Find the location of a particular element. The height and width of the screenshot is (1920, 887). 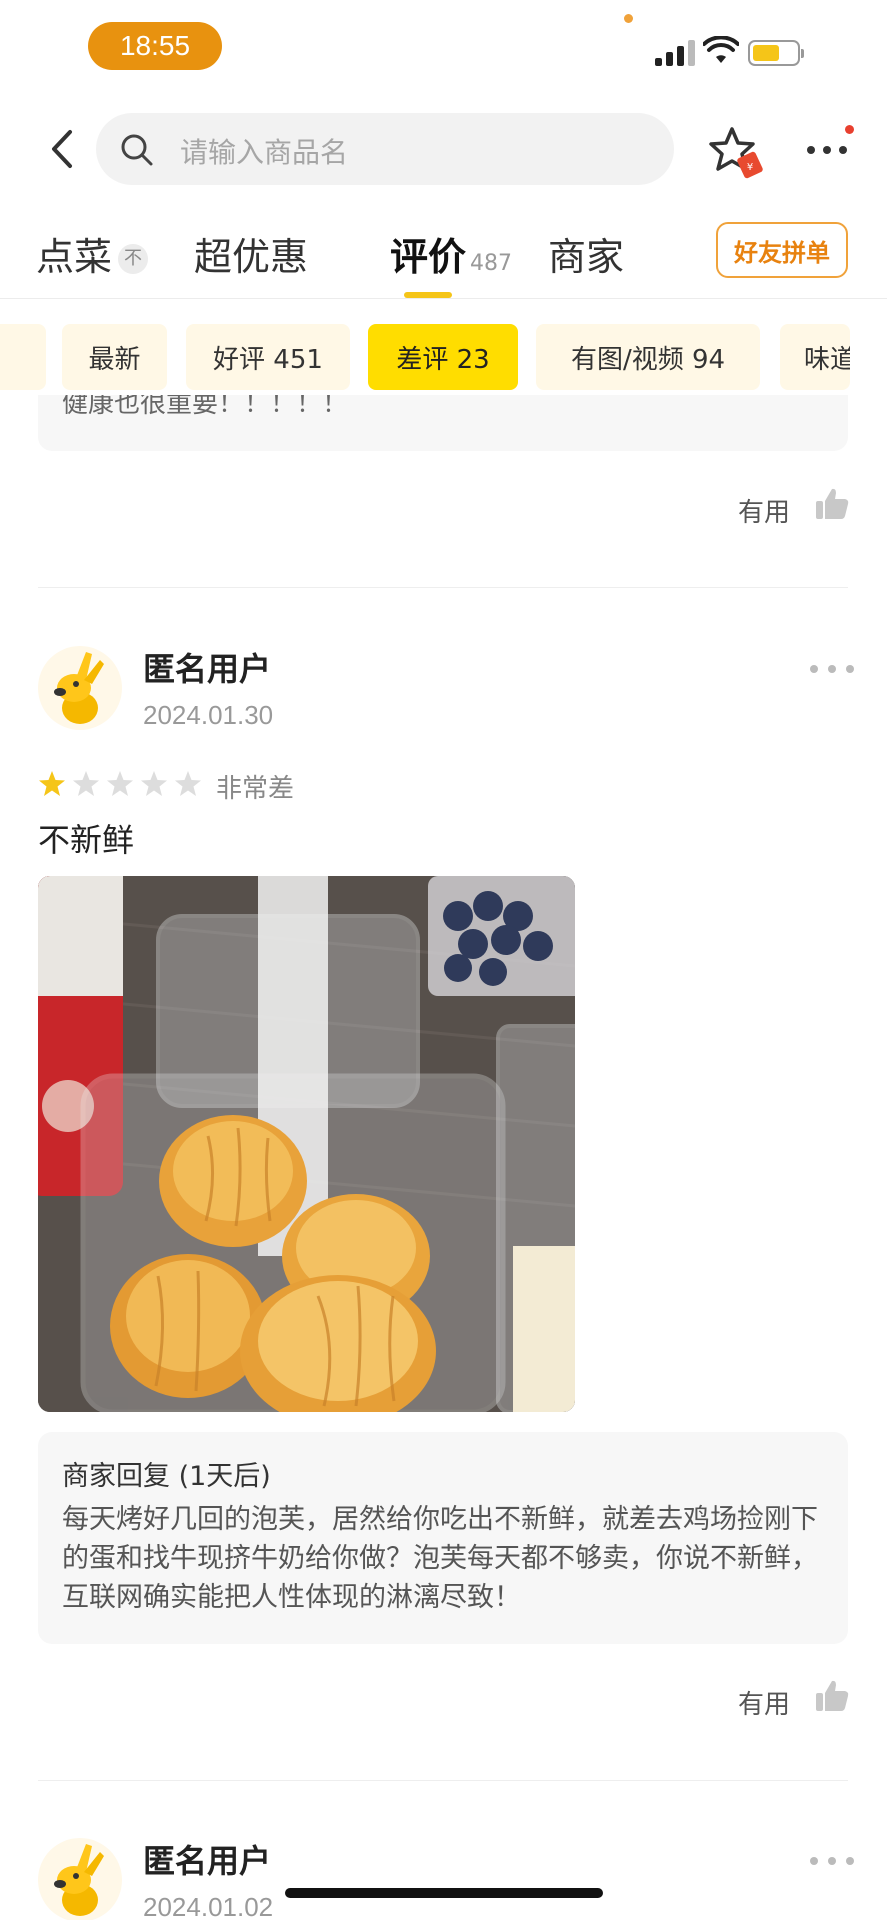

back-icon is located at coordinates (62, 149).